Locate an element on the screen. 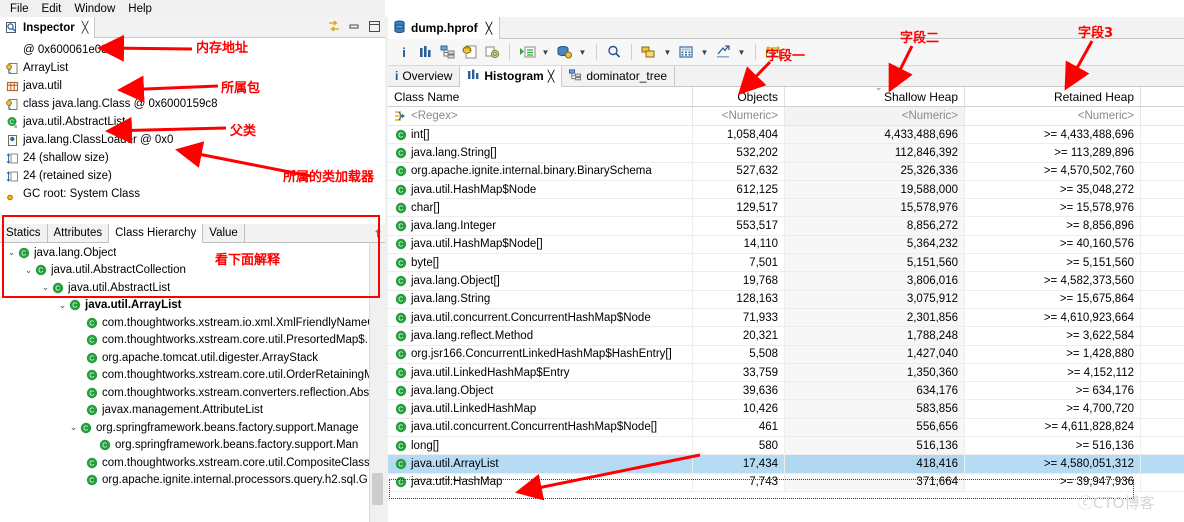 The image size is (1184, 522). tab-dominator-tree: dominator_tree is located at coordinates (619, 76).